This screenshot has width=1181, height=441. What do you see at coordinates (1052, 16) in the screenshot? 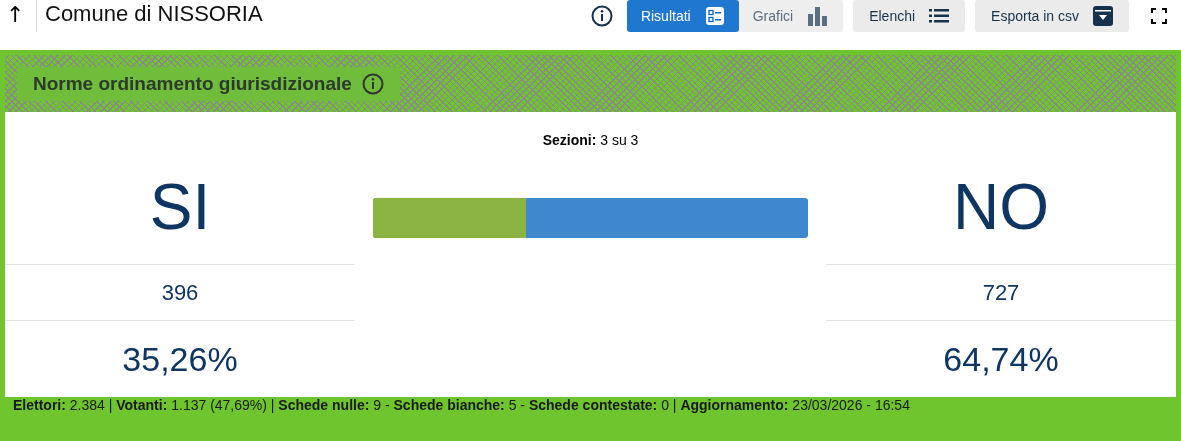
I see `export-csv-button: Esporta in csv` at bounding box center [1052, 16].